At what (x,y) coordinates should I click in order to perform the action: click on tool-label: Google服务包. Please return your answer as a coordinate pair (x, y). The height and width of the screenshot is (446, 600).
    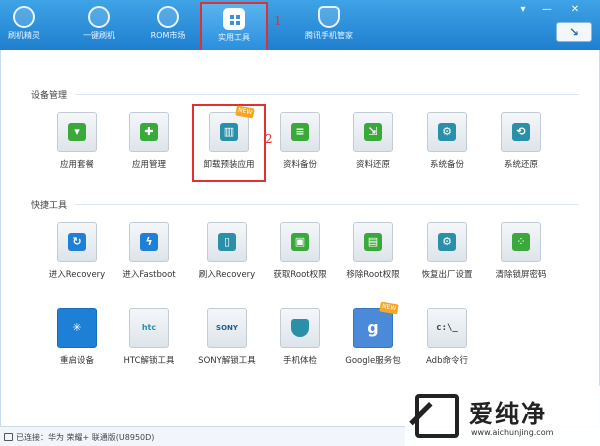
    Looking at the image, I should click on (373, 361).